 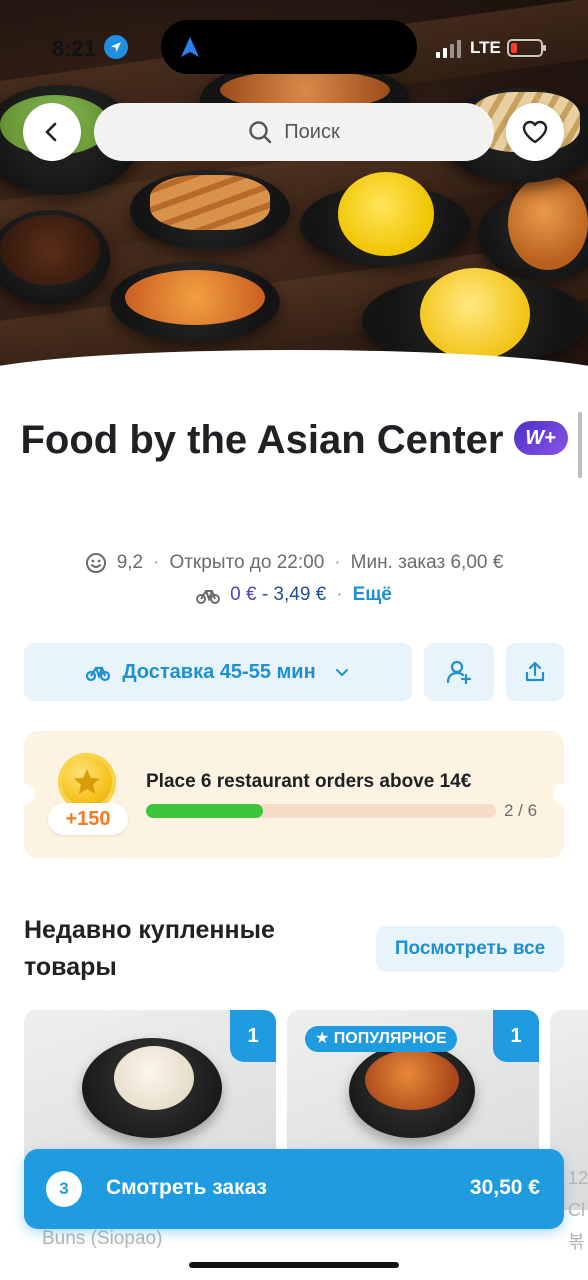 I want to click on popular-badge-label: ПОПУЛЯРНОЕ, so click(x=390, y=1038).